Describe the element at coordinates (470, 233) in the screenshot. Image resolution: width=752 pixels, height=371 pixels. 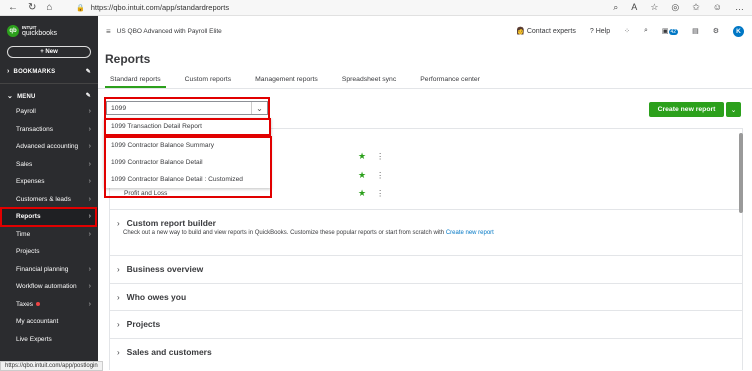
I see `create-new-report-link: Create new report` at that location.